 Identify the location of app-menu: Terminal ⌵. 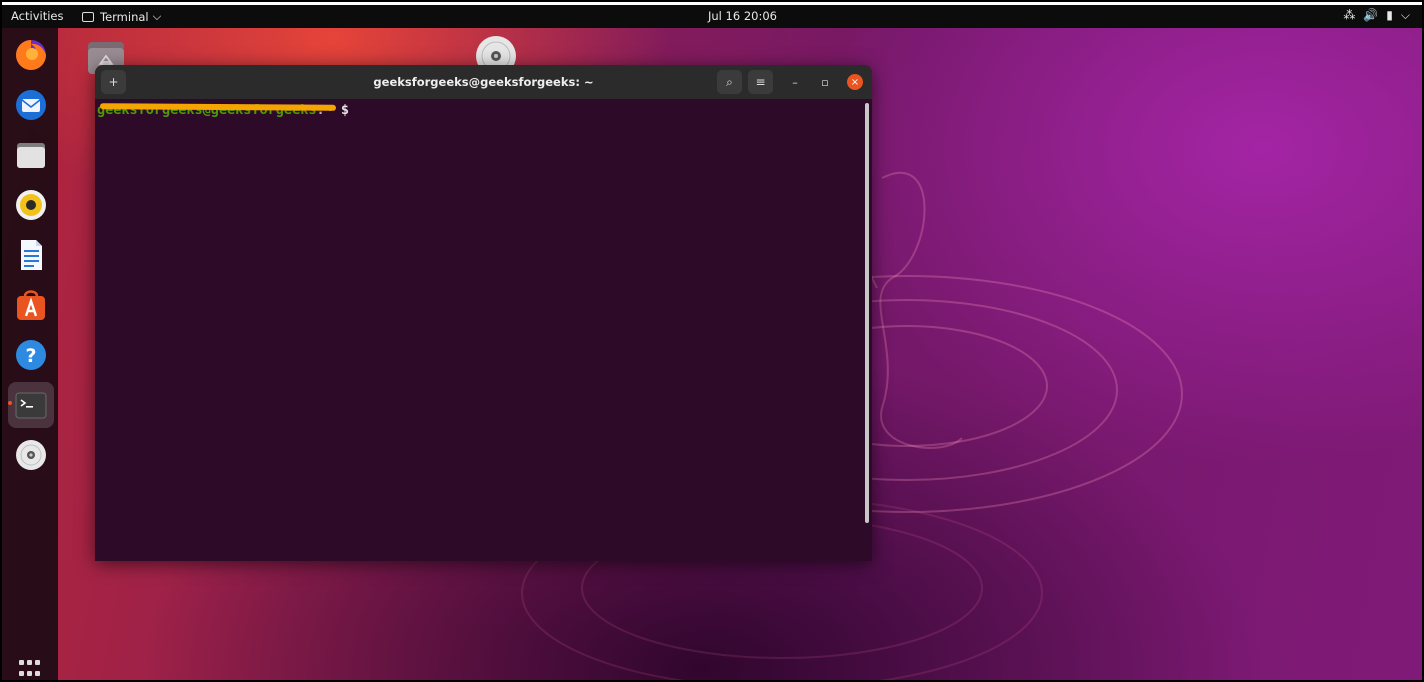
(121, 16).